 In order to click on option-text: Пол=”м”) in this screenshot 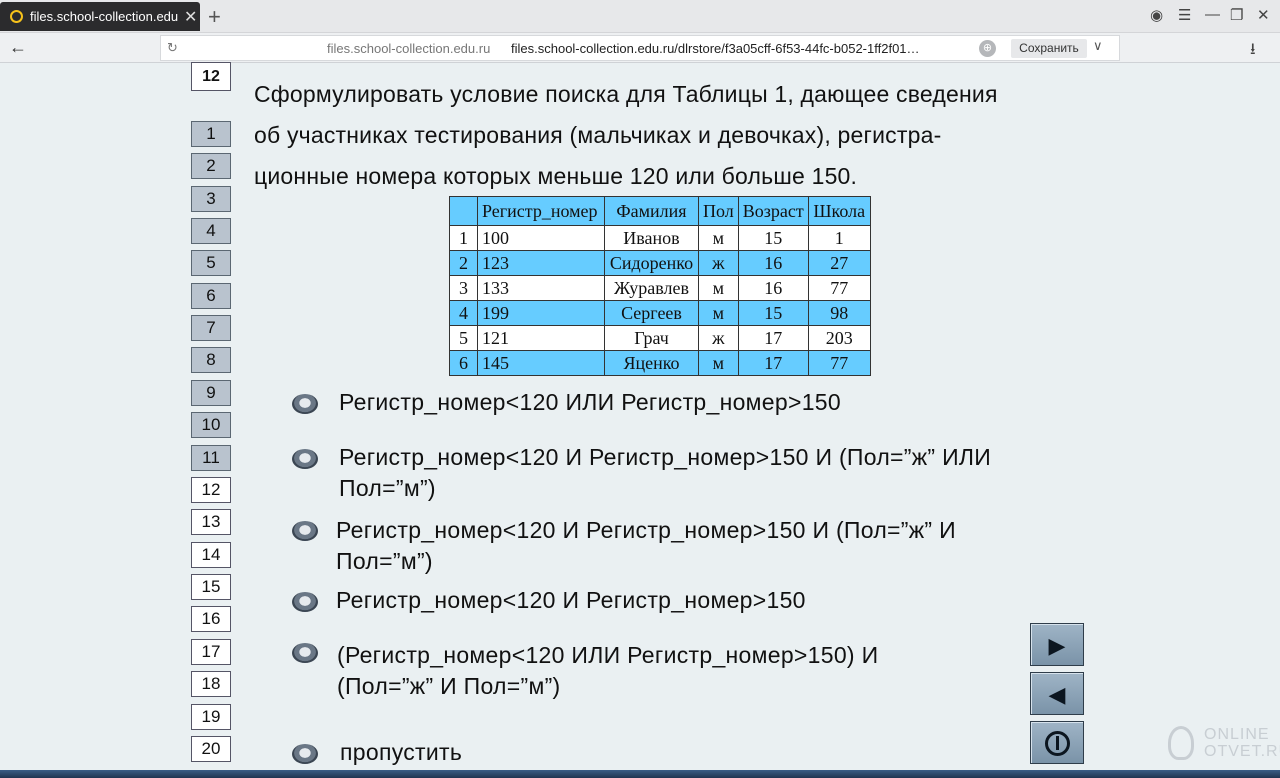, I will do `click(387, 488)`.